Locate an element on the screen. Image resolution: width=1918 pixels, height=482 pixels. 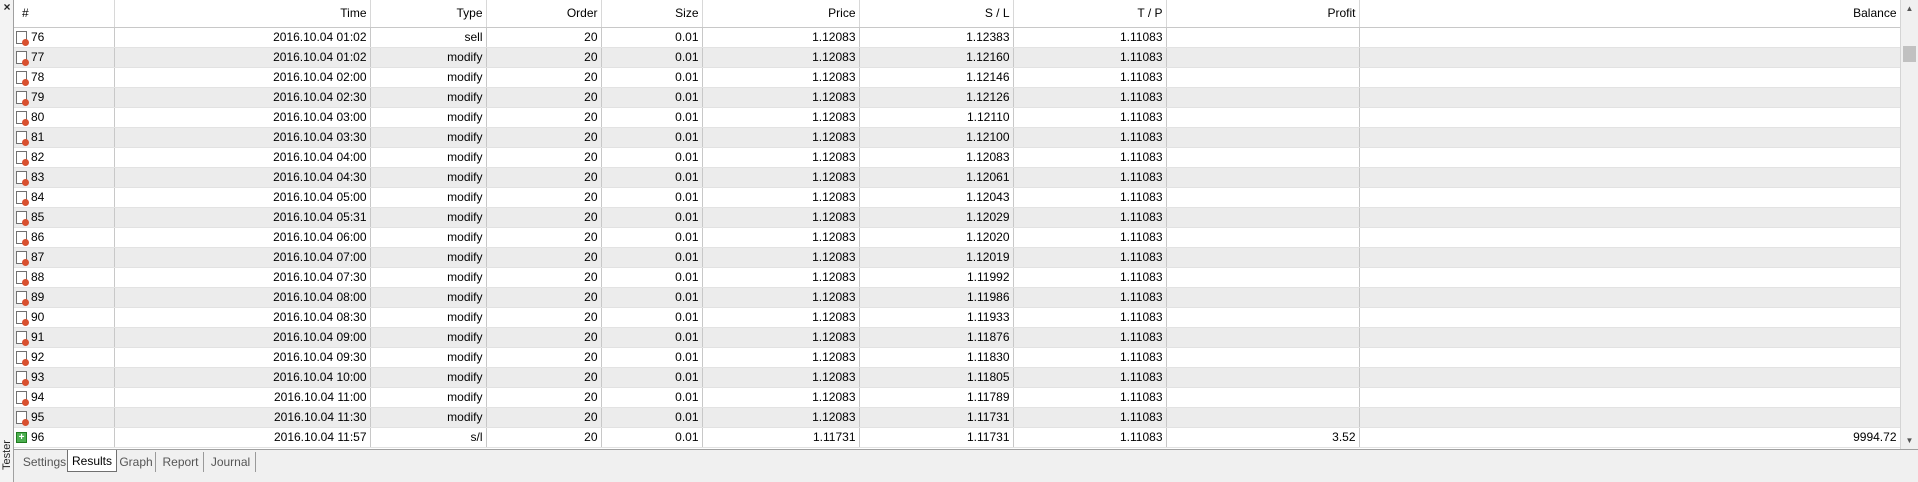
cell-type: s/l is located at coordinates (428, 437).